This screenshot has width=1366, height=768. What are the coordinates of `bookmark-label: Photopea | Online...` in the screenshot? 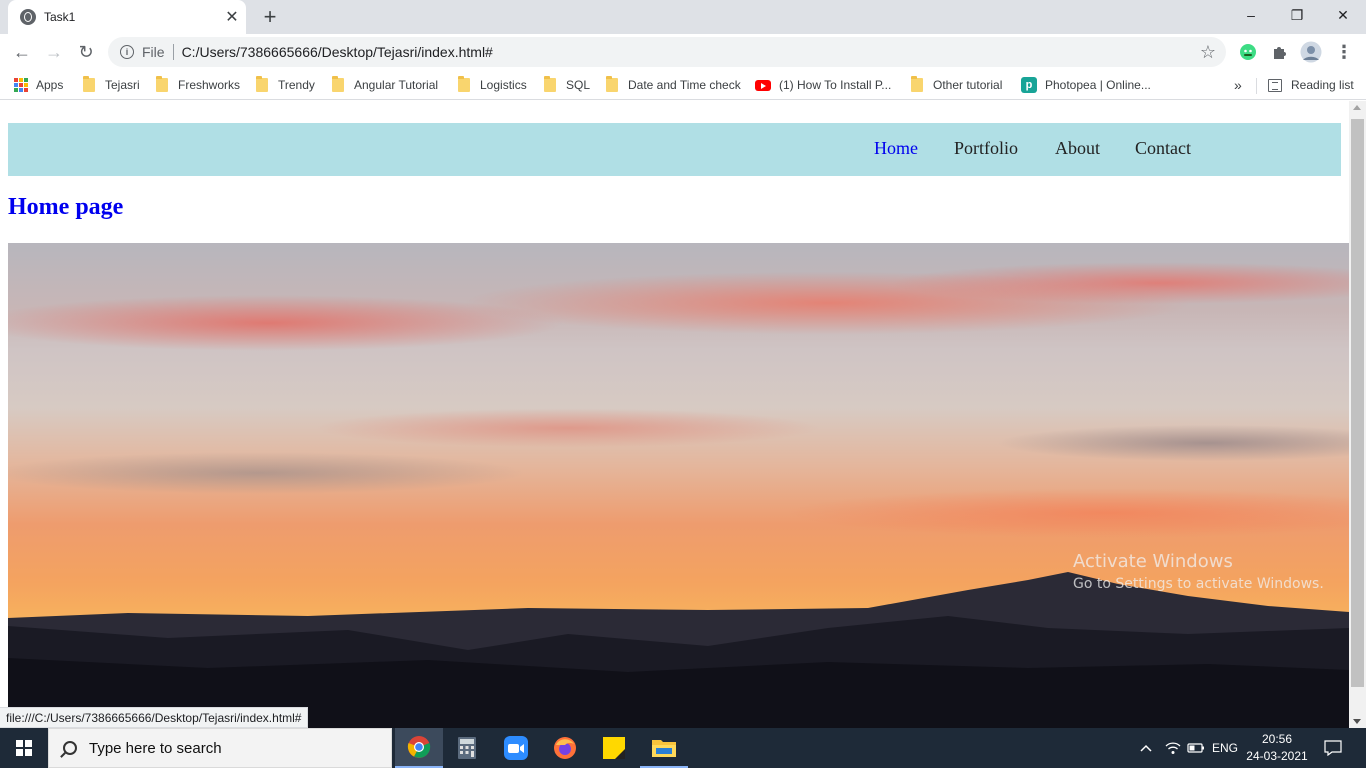 It's located at (1098, 85).